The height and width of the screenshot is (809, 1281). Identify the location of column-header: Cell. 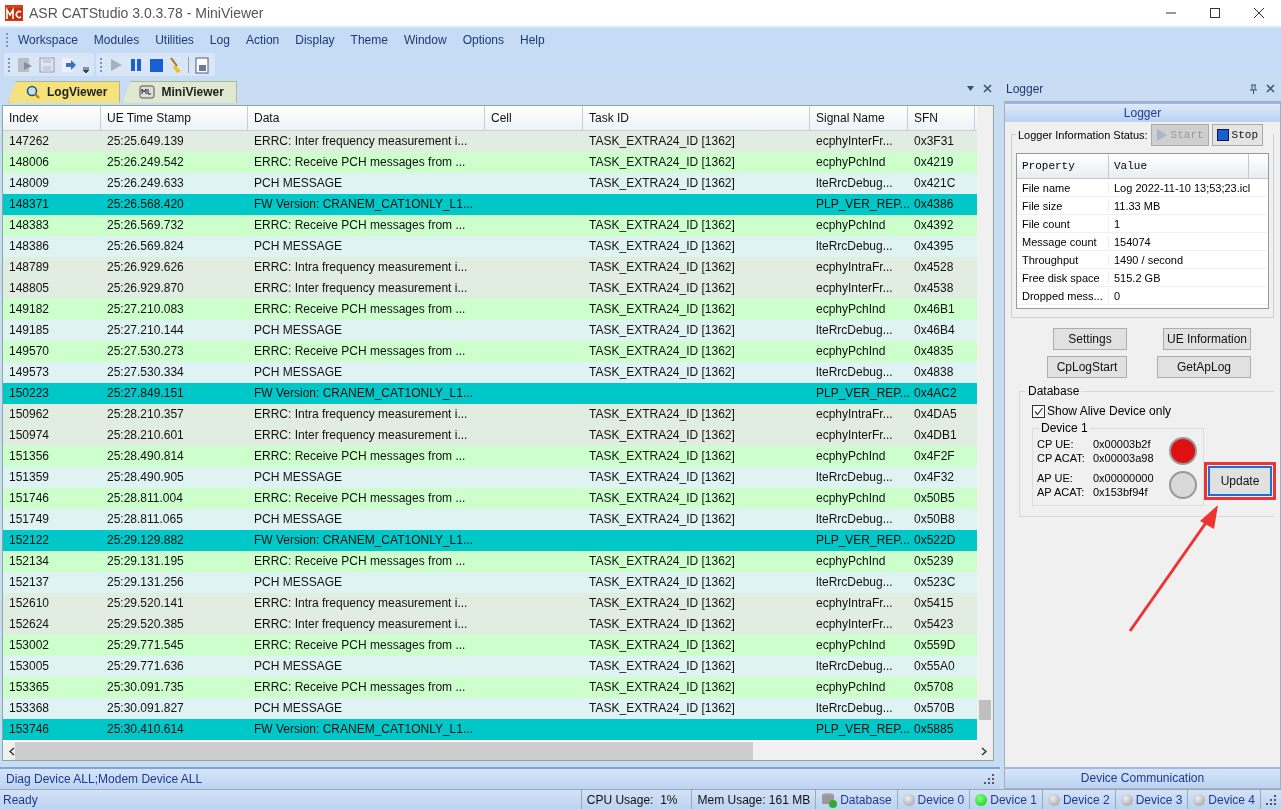
(534, 117).